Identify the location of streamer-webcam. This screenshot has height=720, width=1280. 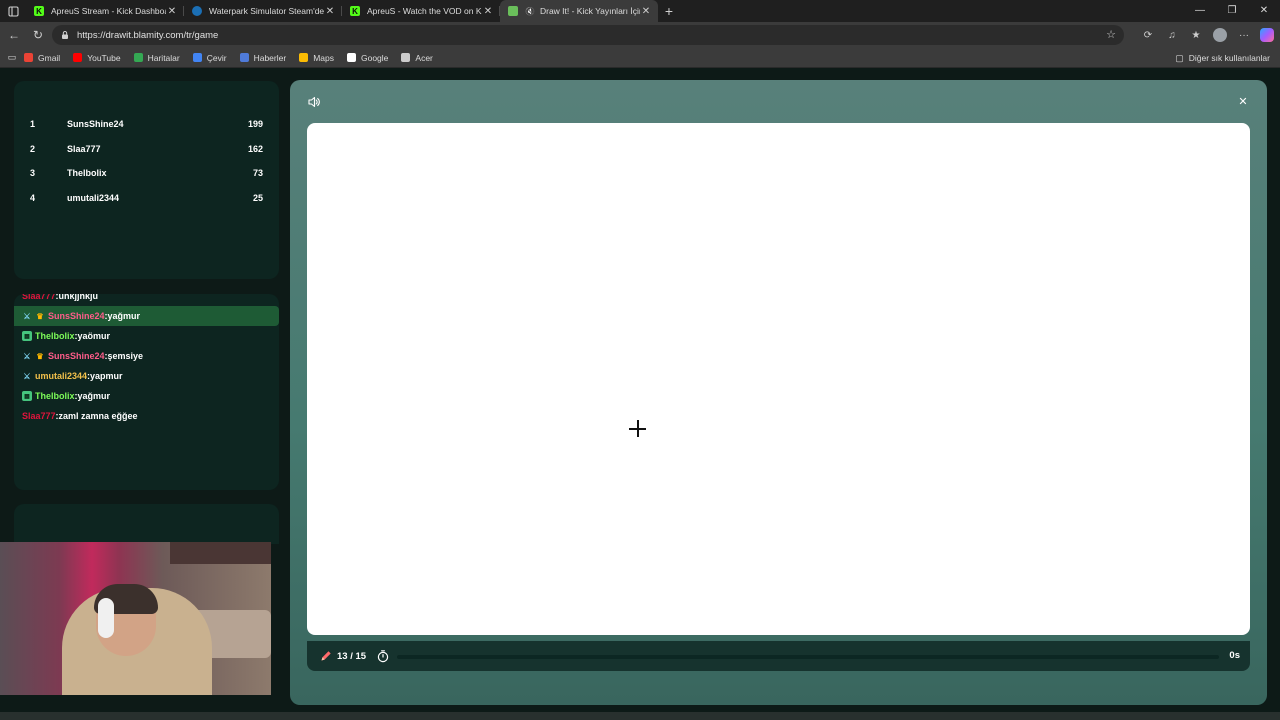
(135, 618).